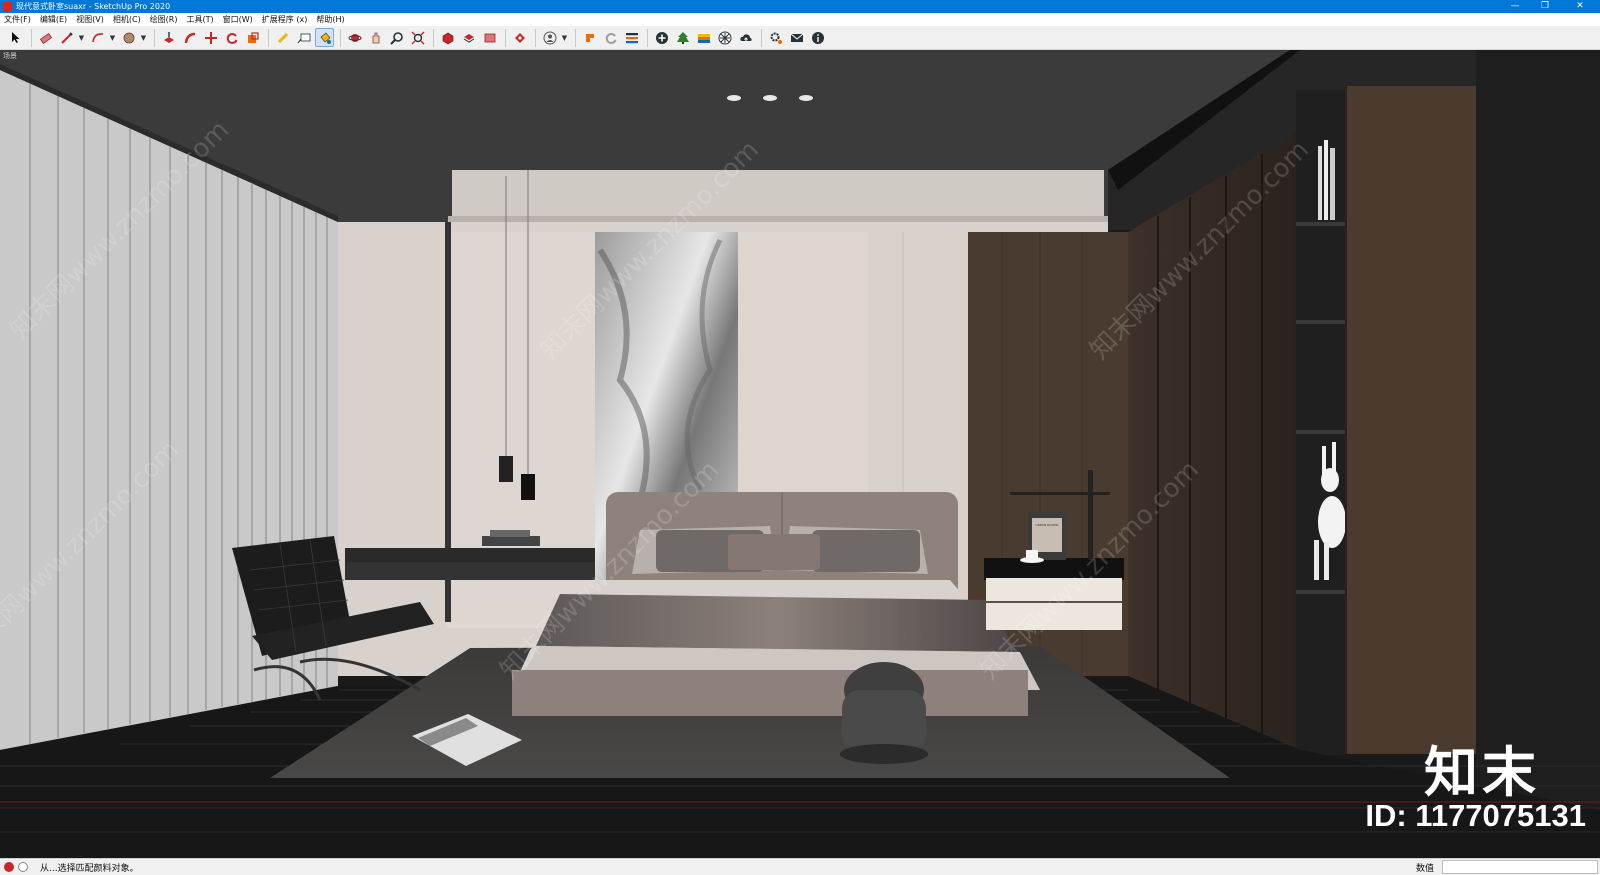 This screenshot has width=1600, height=875. Describe the element at coordinates (231, 37) in the screenshot. I see `rotate-icon` at that location.